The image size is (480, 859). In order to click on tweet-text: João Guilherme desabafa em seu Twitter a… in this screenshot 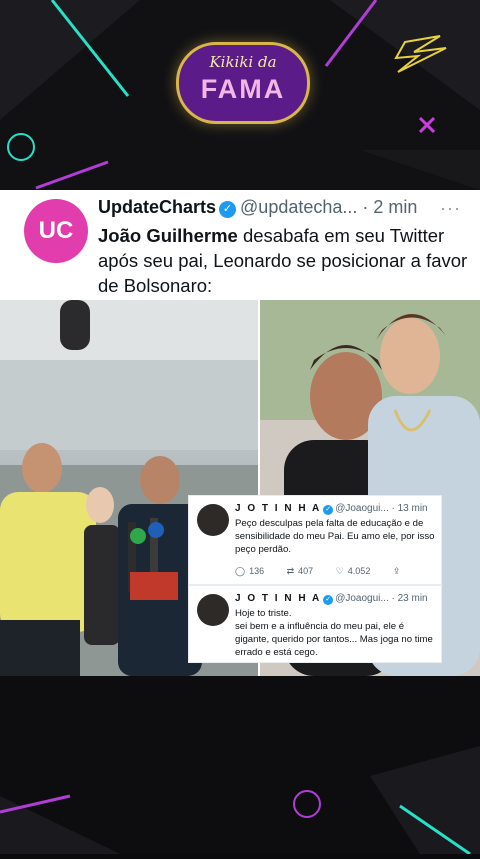, I will do `click(283, 260)`.